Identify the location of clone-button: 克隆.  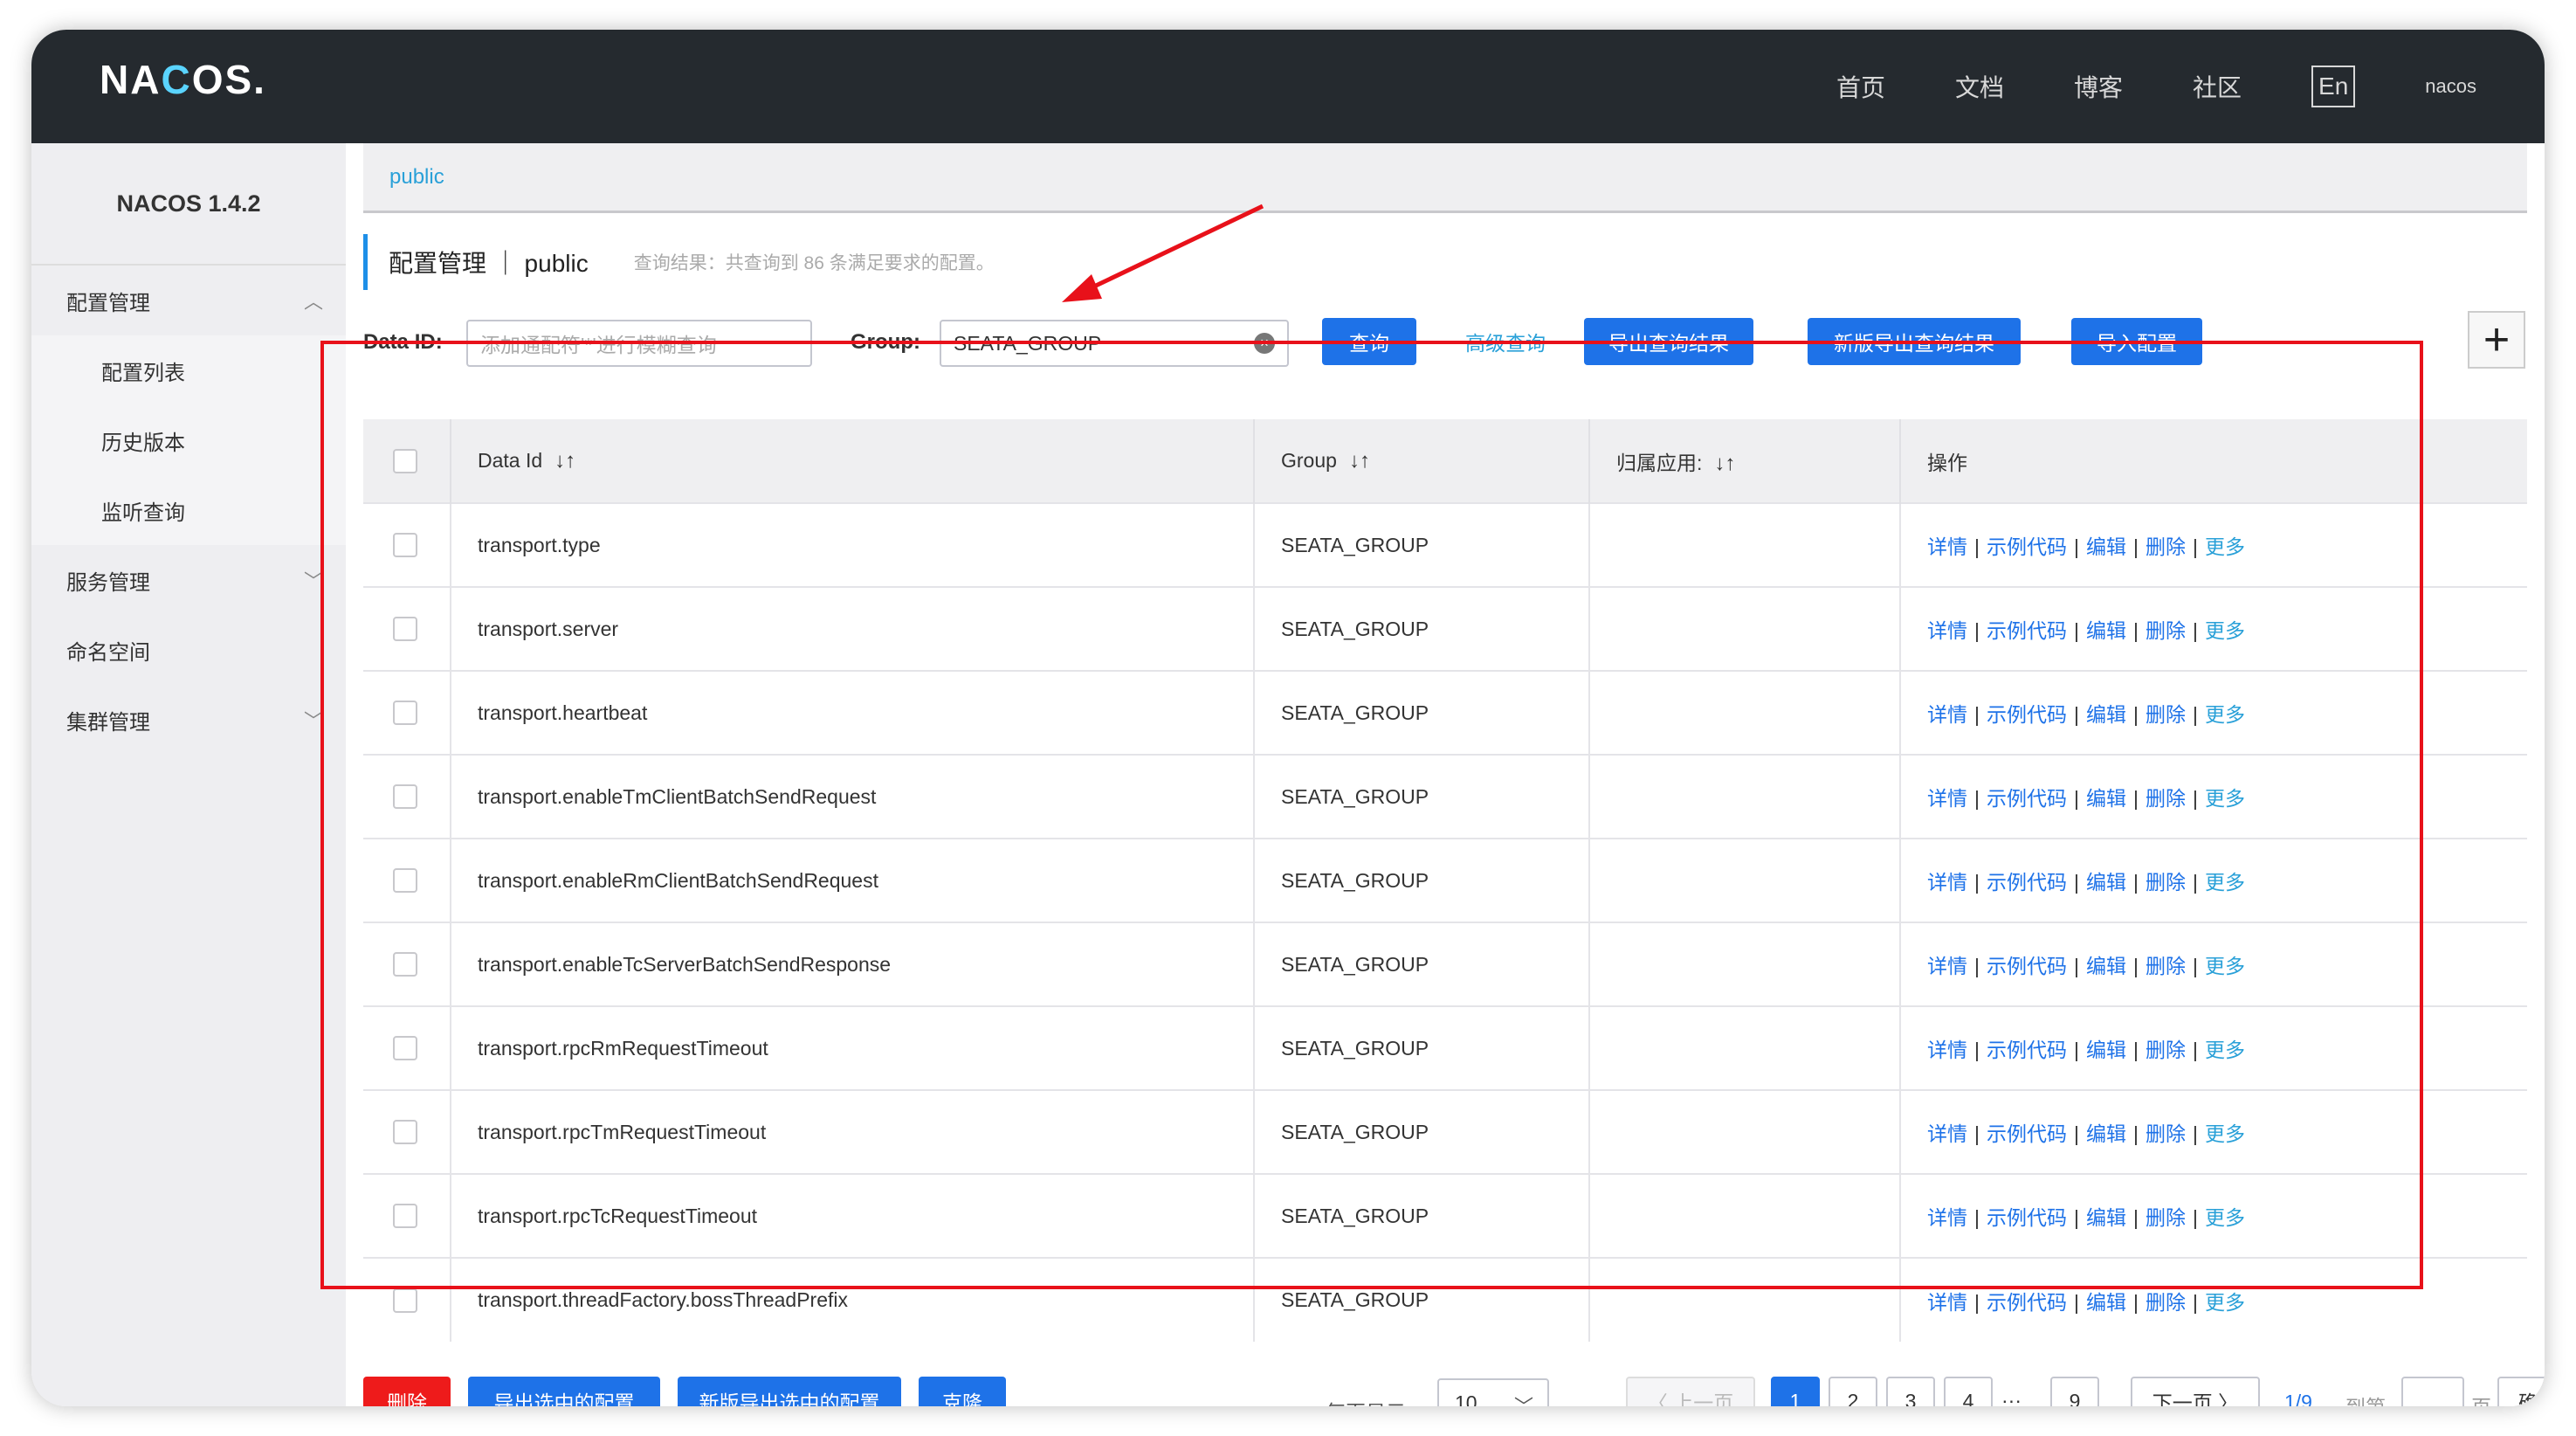
(962, 1392).